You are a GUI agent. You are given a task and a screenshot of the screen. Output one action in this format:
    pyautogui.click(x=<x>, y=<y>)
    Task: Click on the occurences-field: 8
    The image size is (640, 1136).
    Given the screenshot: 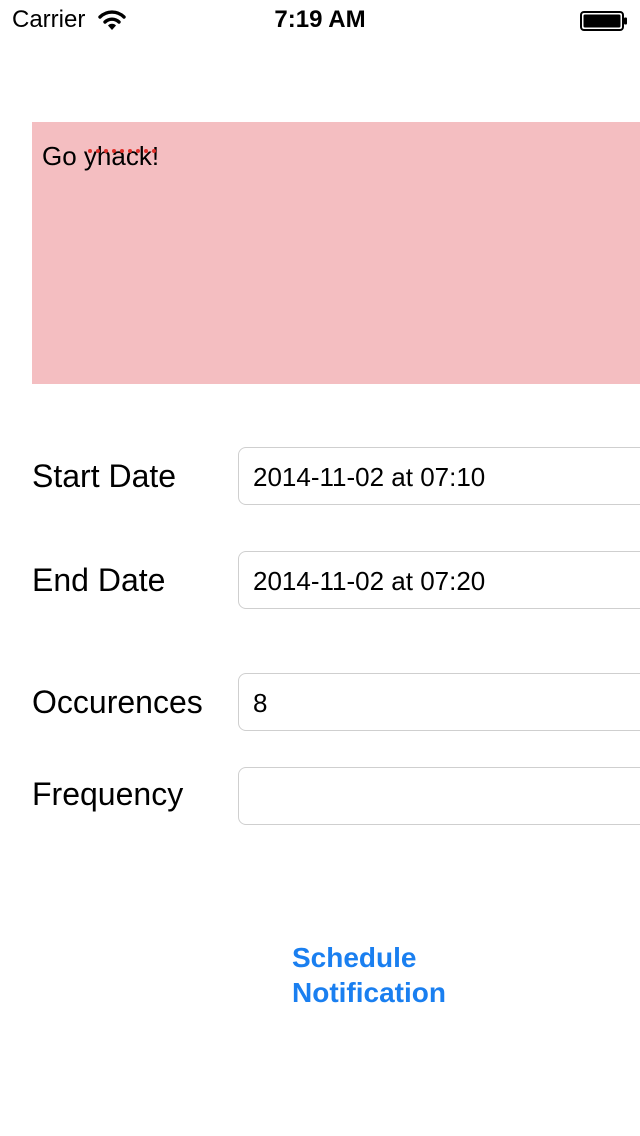 What is the action you would take?
    pyautogui.click(x=439, y=702)
    